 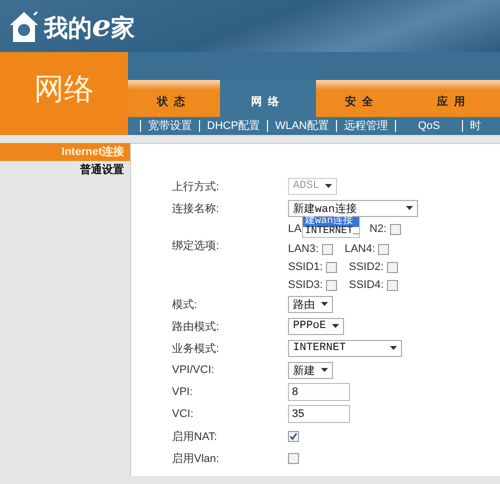 What do you see at coordinates (316, 326) in the screenshot?
I see `dropdown-select: PPPoE` at bounding box center [316, 326].